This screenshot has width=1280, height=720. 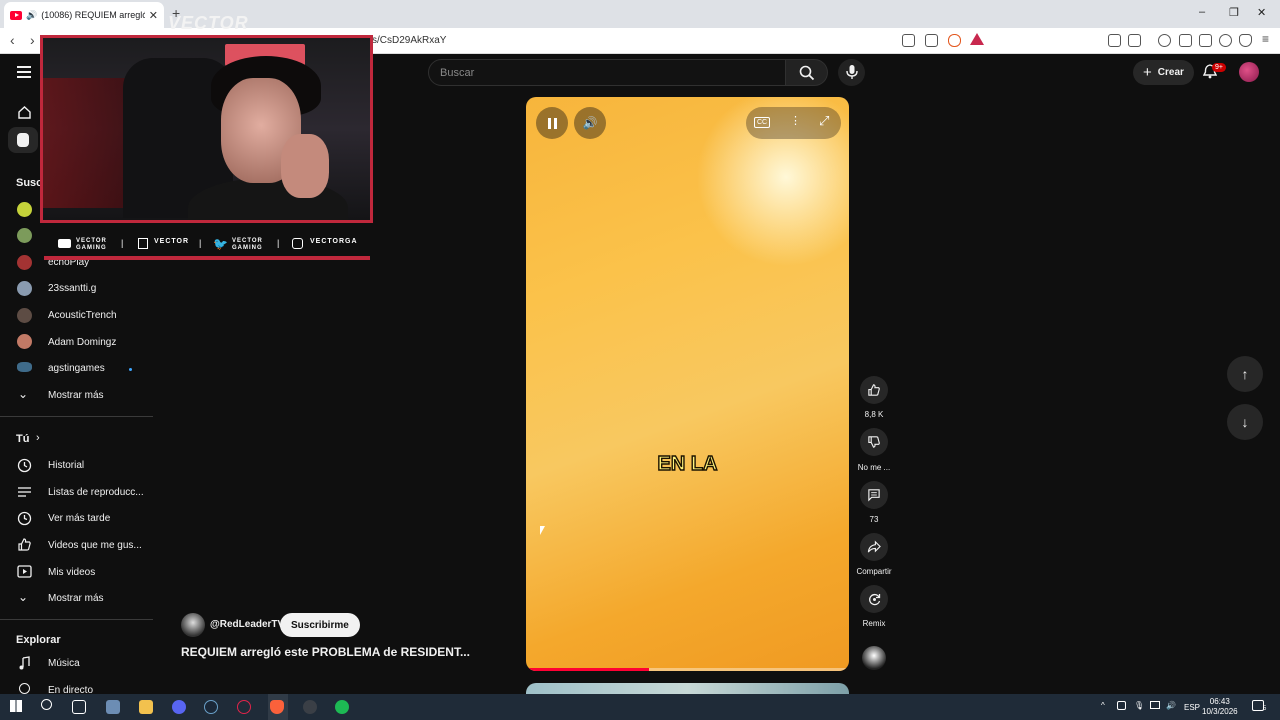 I want to click on app-icon, so click(x=113, y=707).